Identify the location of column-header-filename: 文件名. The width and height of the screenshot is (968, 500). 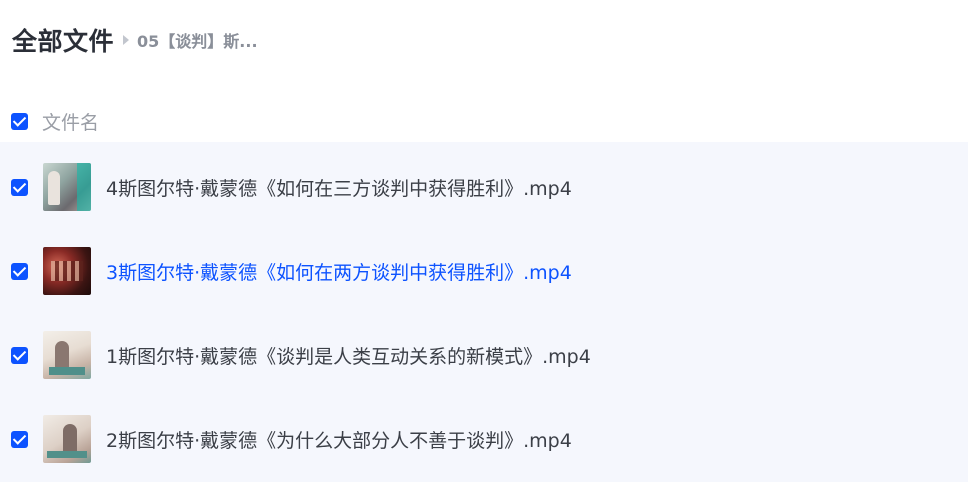
(70, 121).